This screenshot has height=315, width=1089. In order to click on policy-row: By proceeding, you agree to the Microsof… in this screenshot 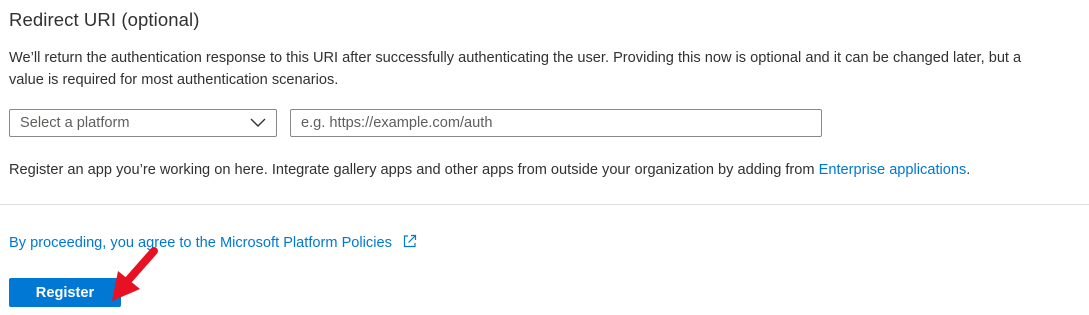, I will do `click(213, 243)`.